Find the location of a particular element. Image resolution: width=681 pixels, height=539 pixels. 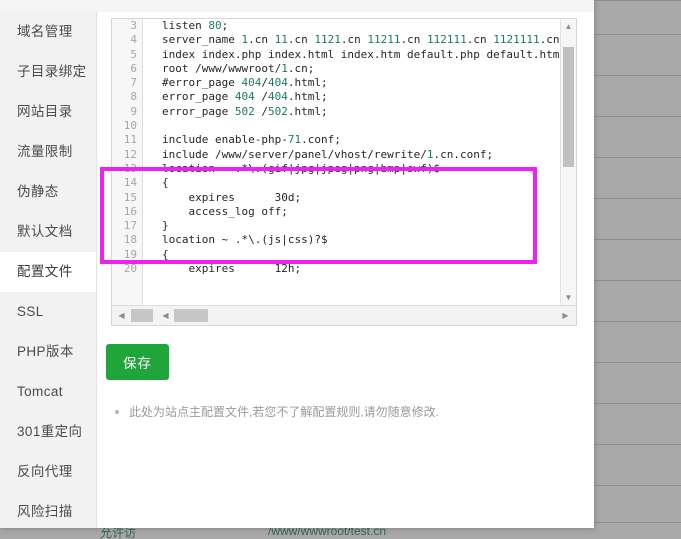

line-number: 6 is located at coordinates (133, 68).